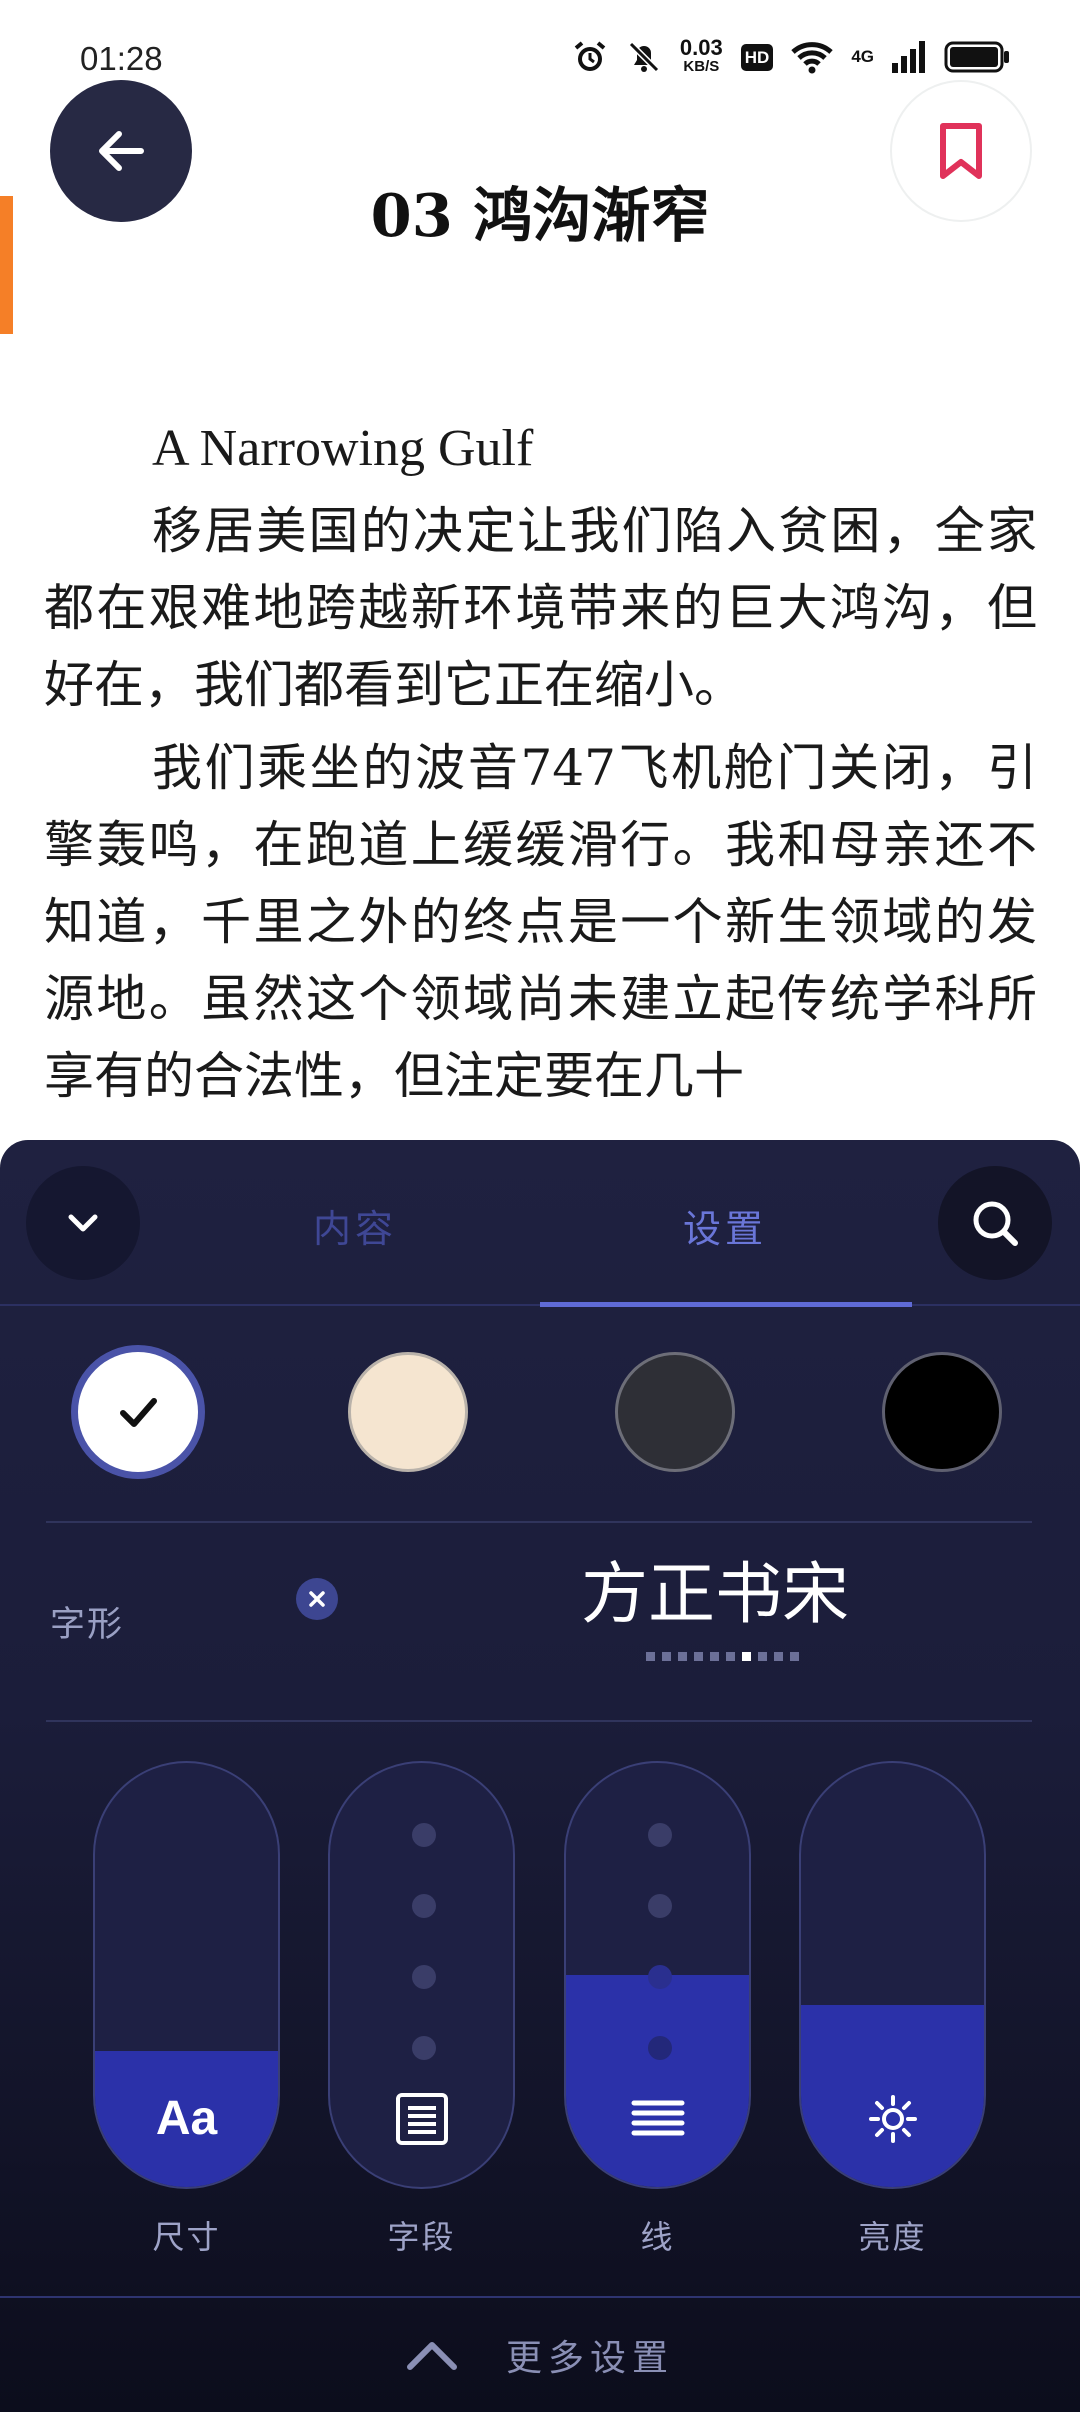 The width and height of the screenshot is (1080, 2412). Describe the element at coordinates (715, 1588) in the screenshot. I see `font-selector: 方正书宋` at that location.